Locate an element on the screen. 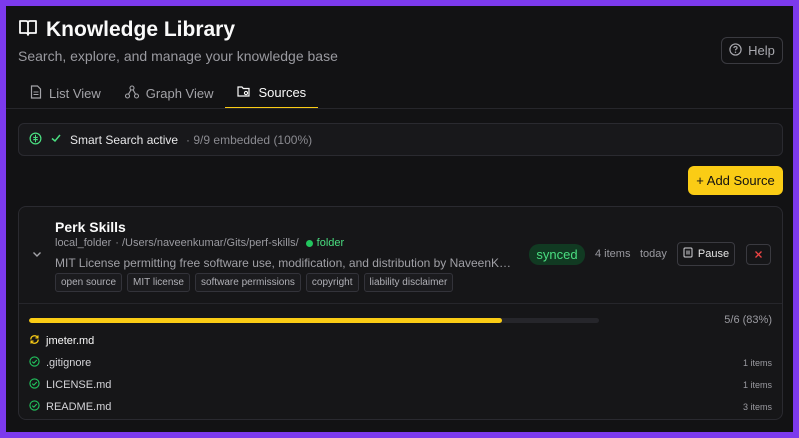  item-count: 4 items is located at coordinates (613, 254).